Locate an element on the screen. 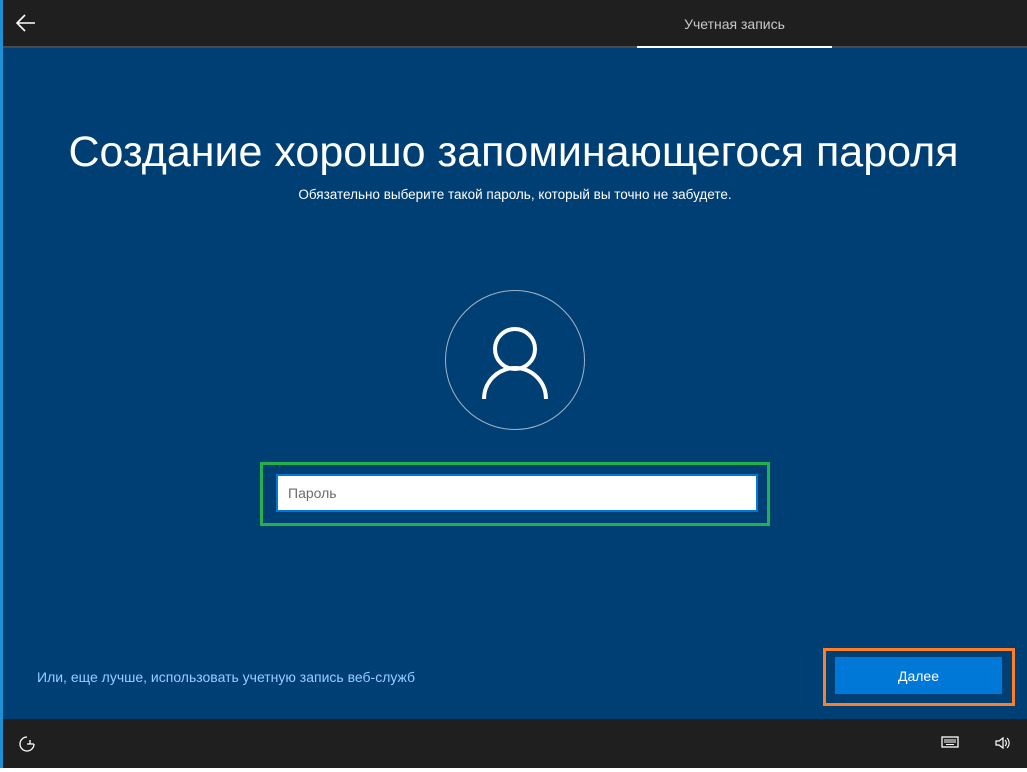 The height and width of the screenshot is (772, 1027). user-avatar is located at coordinates (515, 360).